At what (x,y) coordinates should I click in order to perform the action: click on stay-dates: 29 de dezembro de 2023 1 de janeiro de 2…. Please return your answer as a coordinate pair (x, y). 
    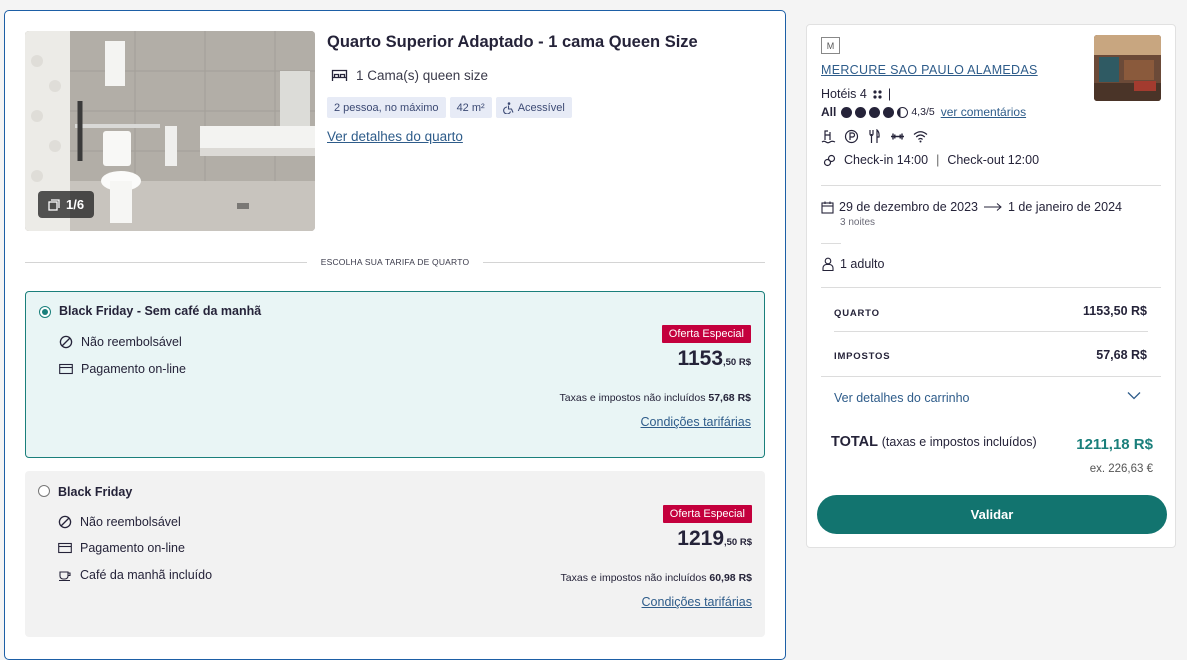
    Looking at the image, I should click on (971, 207).